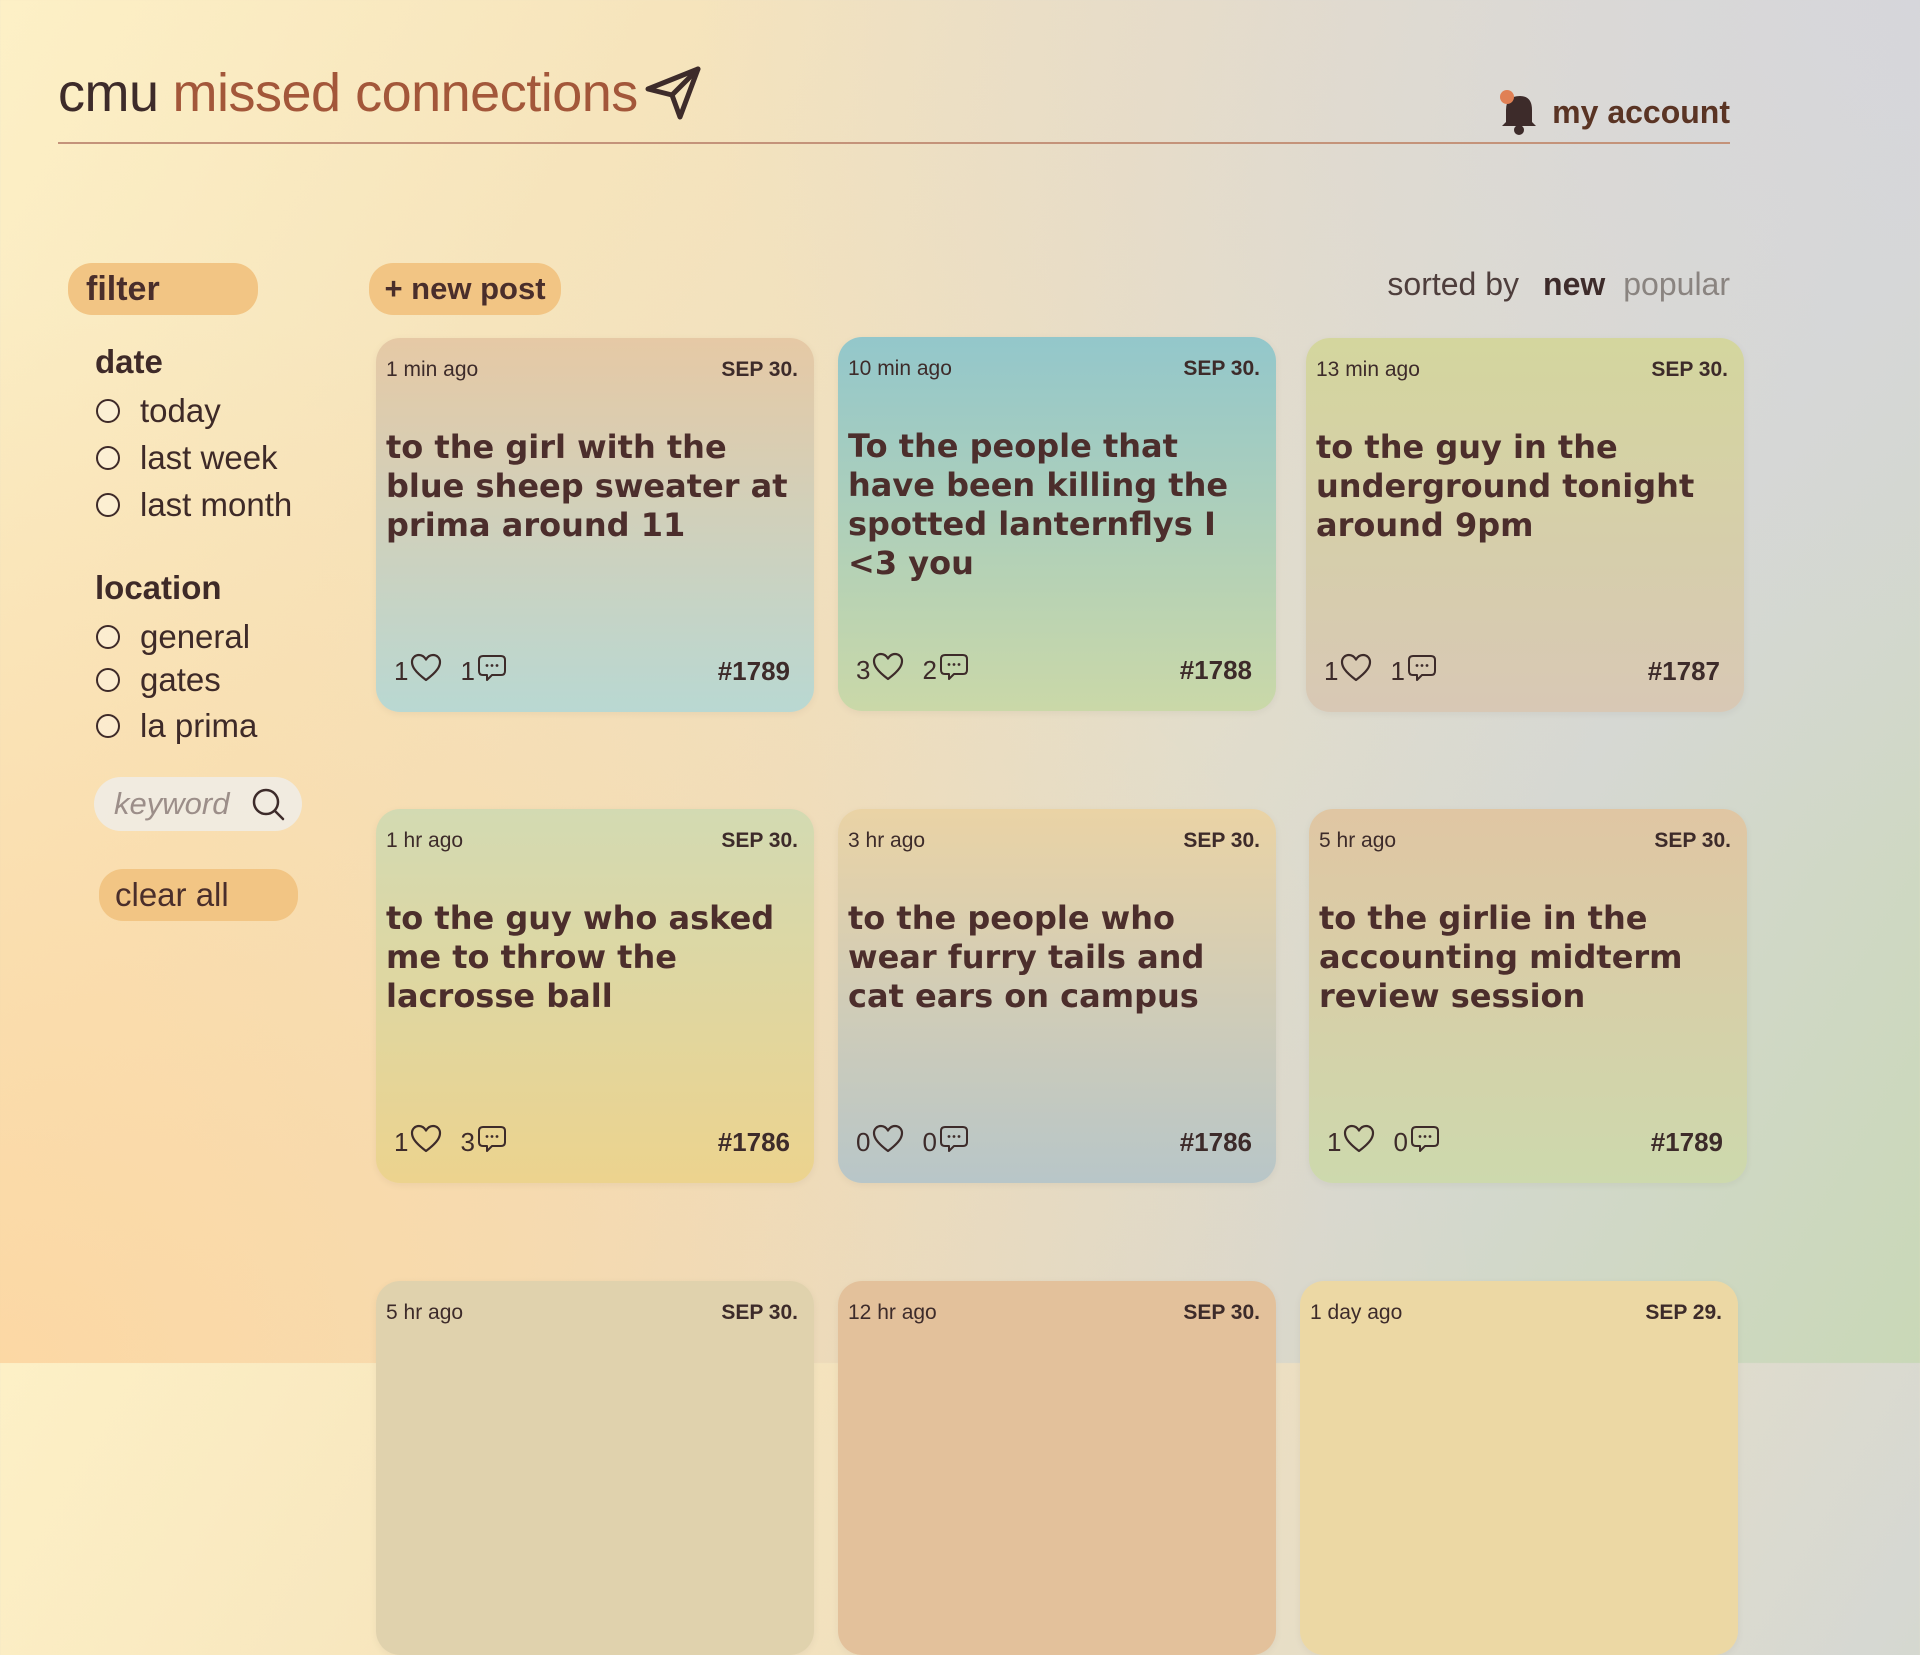  What do you see at coordinates (268, 804) in the screenshot?
I see `search-icon` at bounding box center [268, 804].